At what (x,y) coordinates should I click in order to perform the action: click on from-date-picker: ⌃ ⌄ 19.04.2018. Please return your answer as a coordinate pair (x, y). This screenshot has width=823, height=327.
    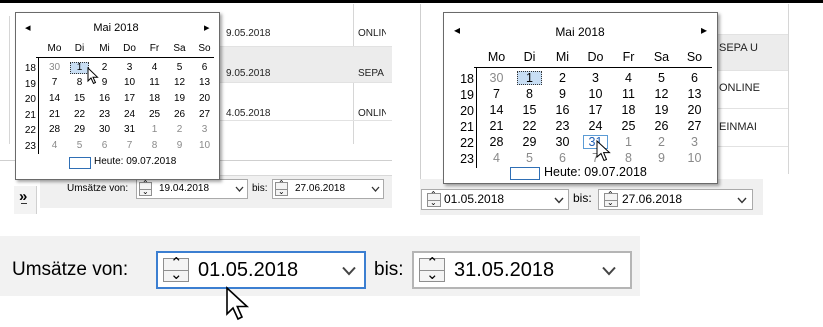
    Looking at the image, I should click on (192, 189).